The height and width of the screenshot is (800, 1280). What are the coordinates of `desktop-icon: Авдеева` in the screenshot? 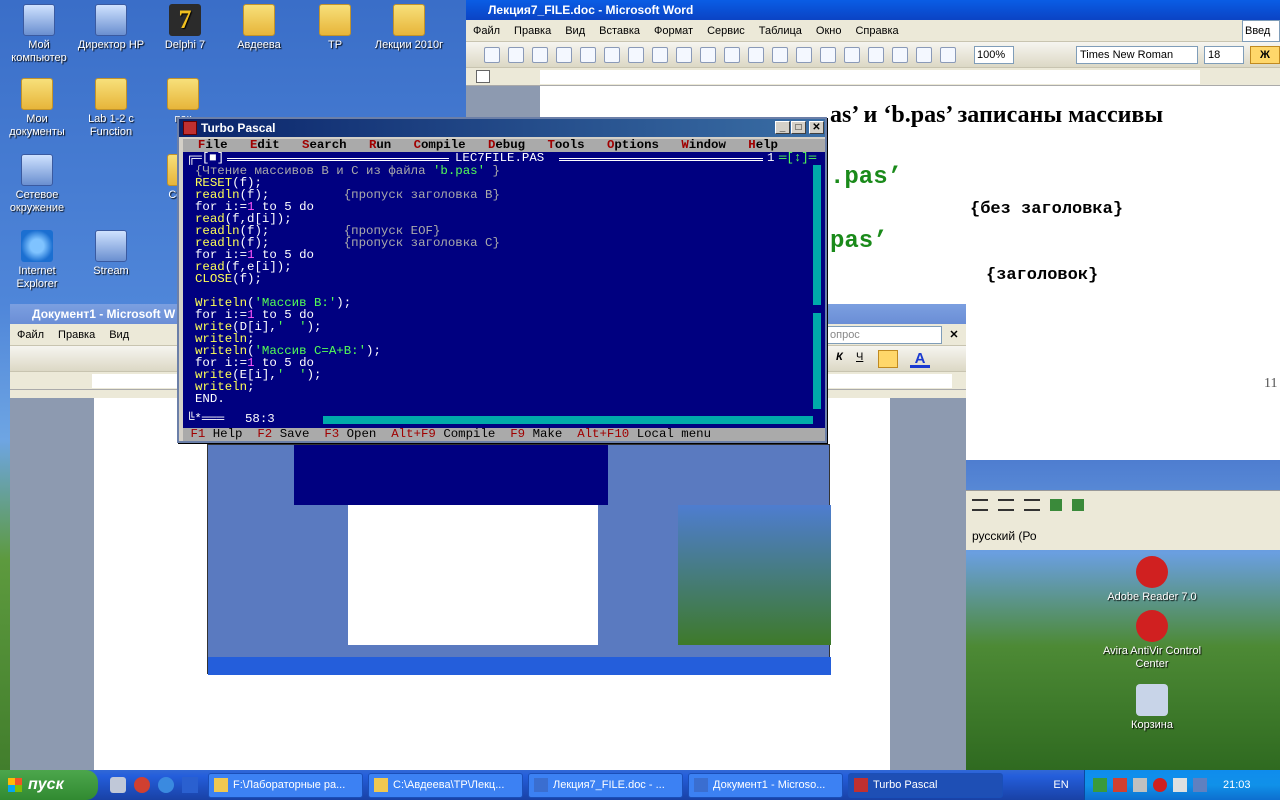 It's located at (259, 28).